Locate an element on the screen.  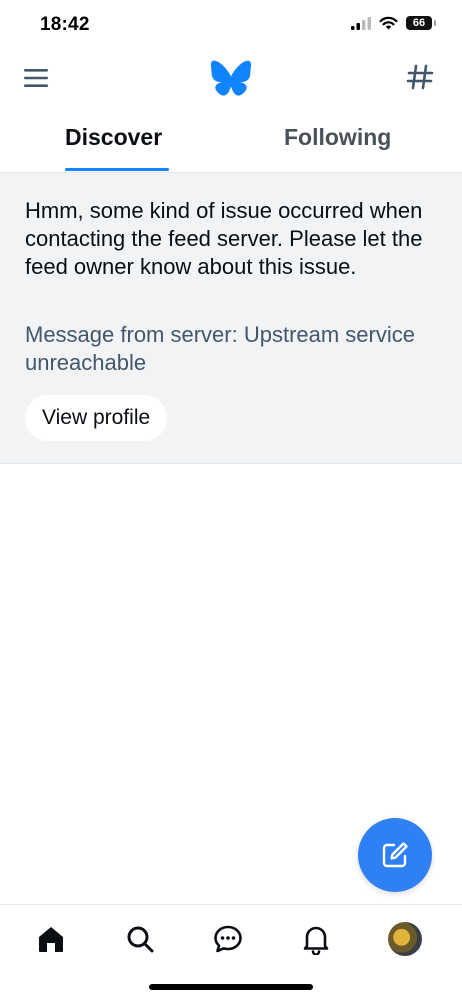
battery-level: 66 is located at coordinates (419, 23).